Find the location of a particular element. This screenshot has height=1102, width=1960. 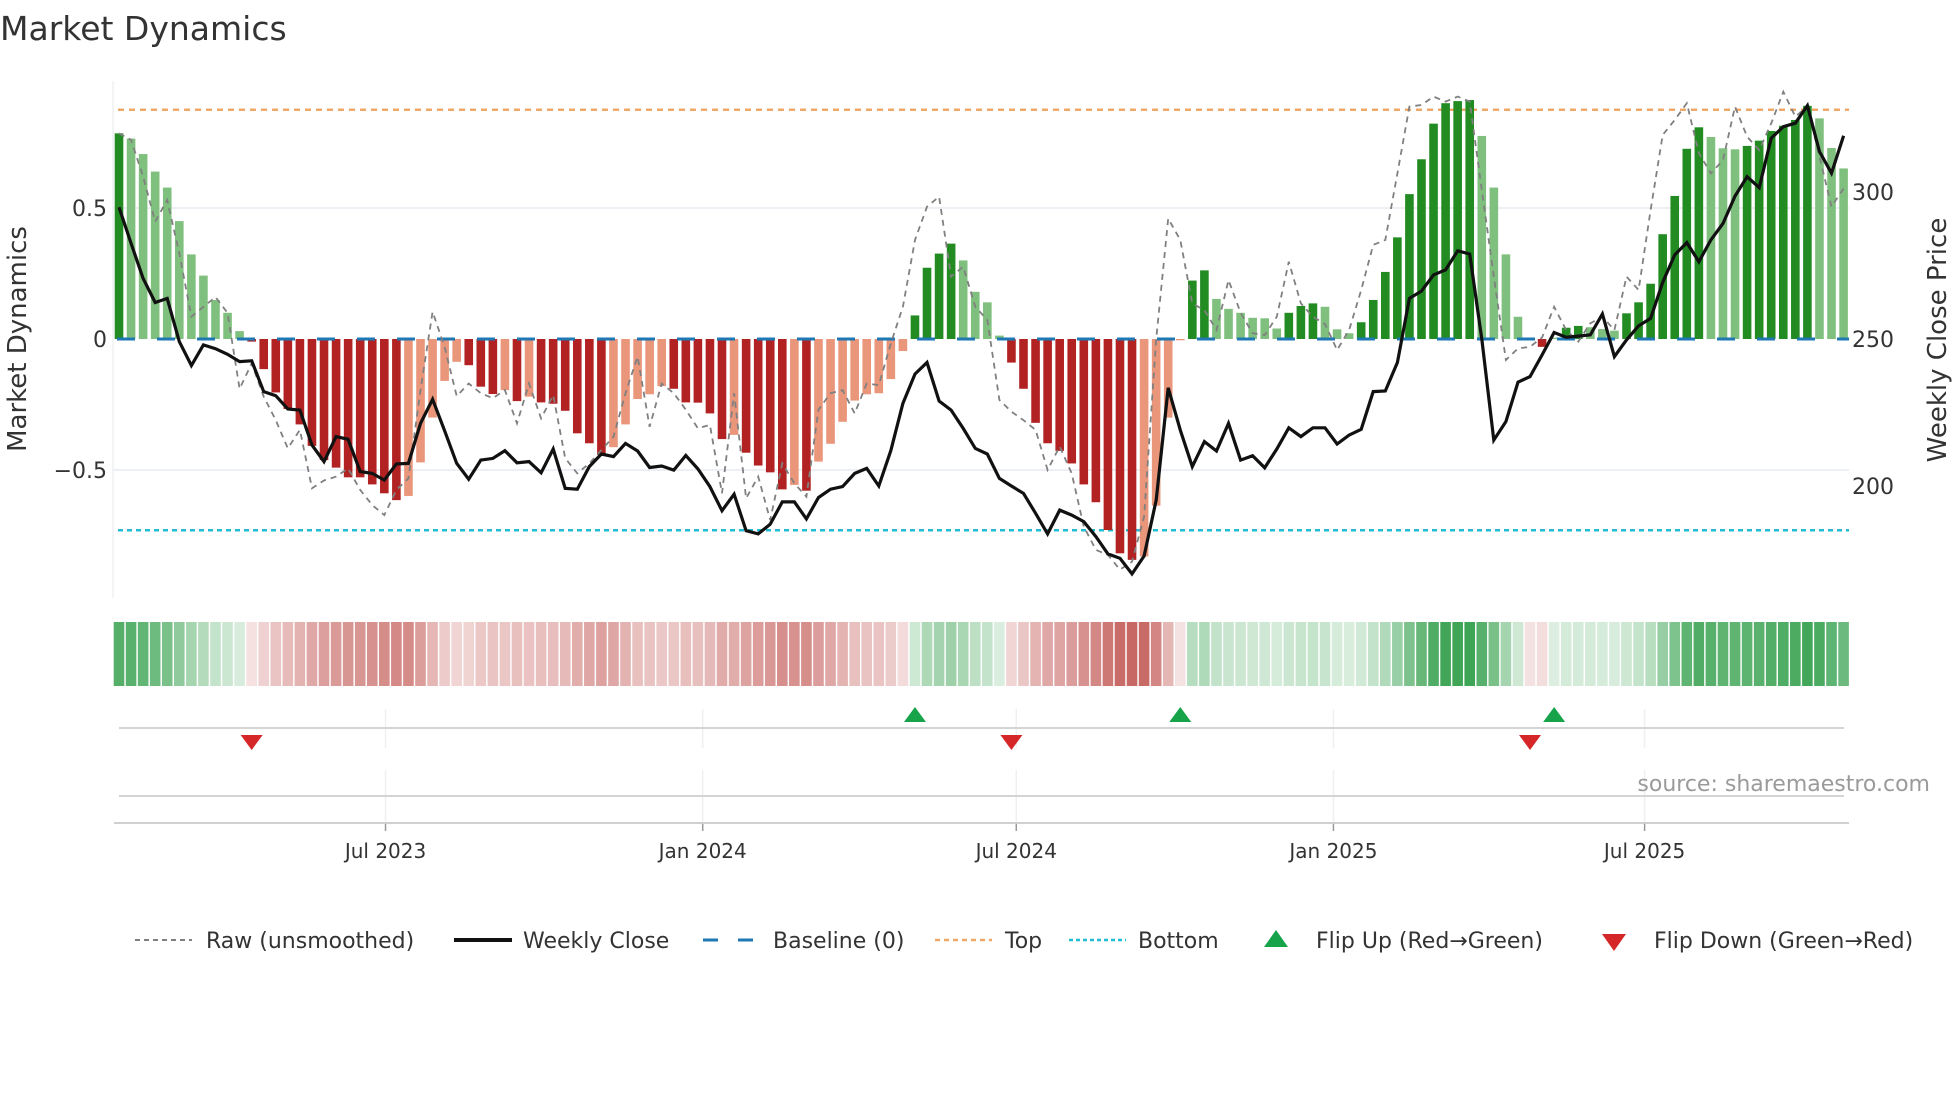

flip-up-marker is located at coordinates (1554, 714).